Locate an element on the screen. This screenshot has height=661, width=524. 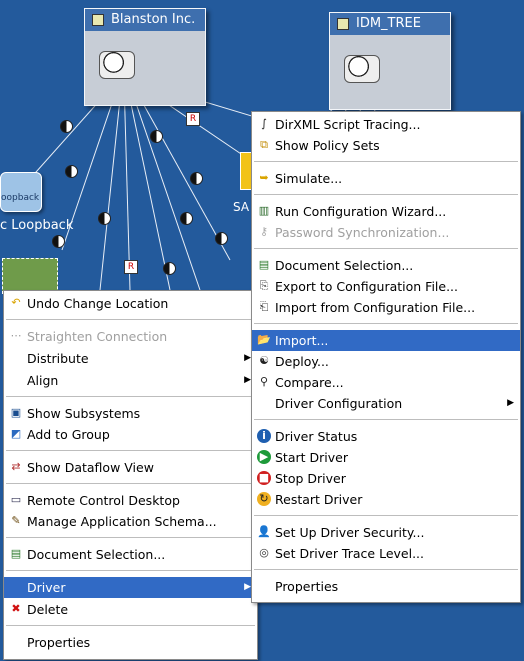
node-title: IDM_TREE is located at coordinates (388, 23).